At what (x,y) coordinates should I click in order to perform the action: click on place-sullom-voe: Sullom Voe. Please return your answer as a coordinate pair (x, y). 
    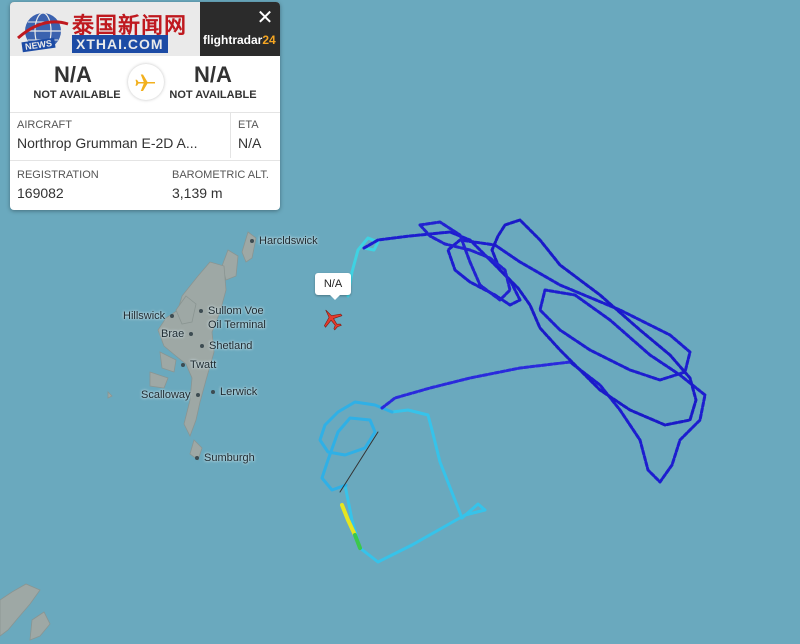
    Looking at the image, I should click on (231, 311).